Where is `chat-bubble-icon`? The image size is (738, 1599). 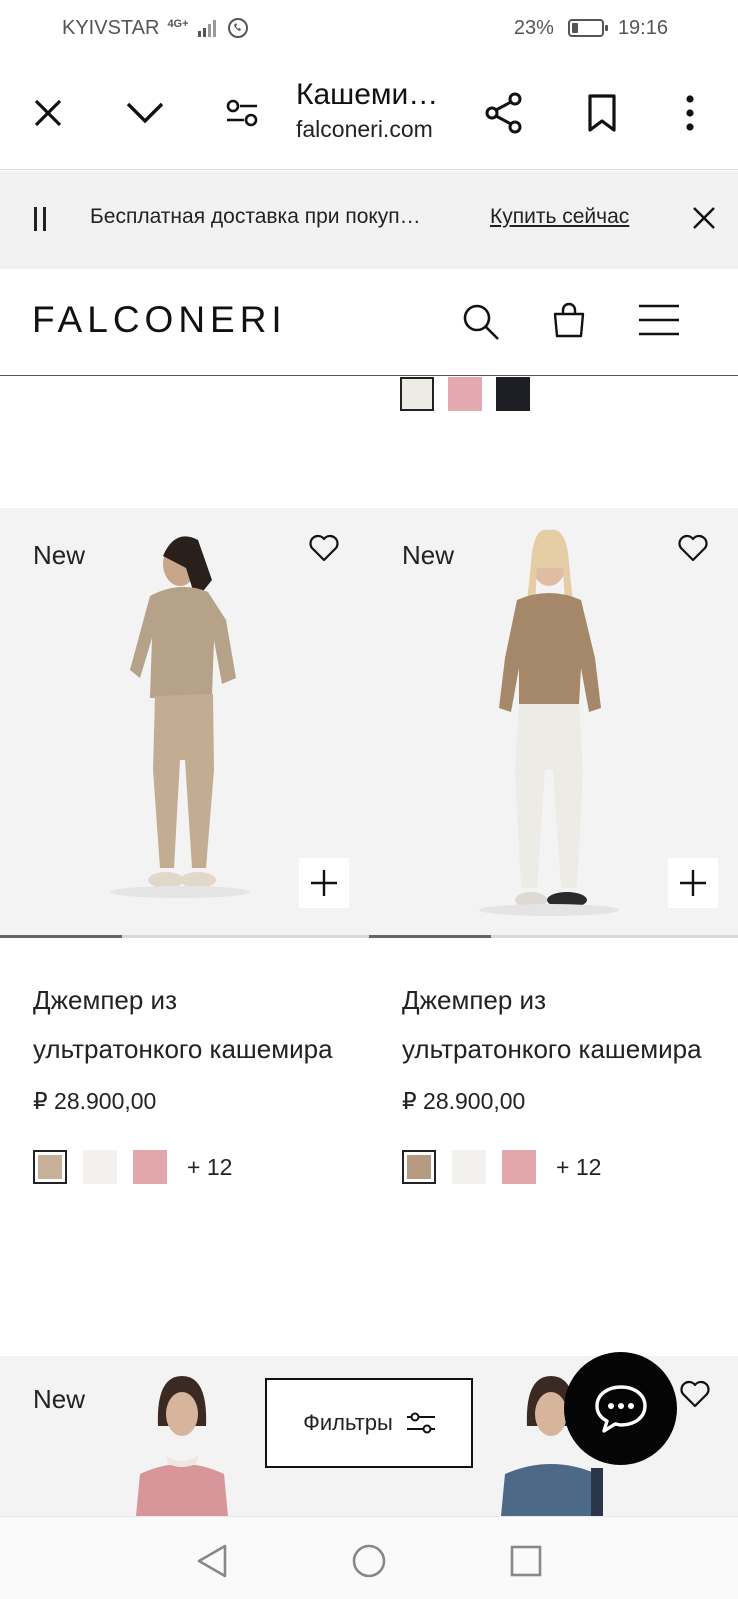 chat-bubble-icon is located at coordinates (620, 1408).